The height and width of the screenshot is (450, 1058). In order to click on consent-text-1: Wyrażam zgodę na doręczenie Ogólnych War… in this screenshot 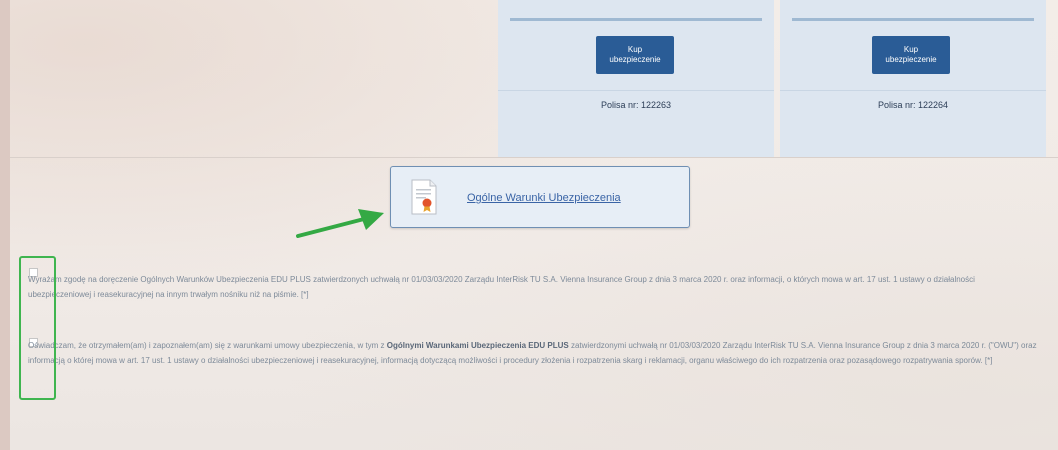, I will do `click(534, 287)`.